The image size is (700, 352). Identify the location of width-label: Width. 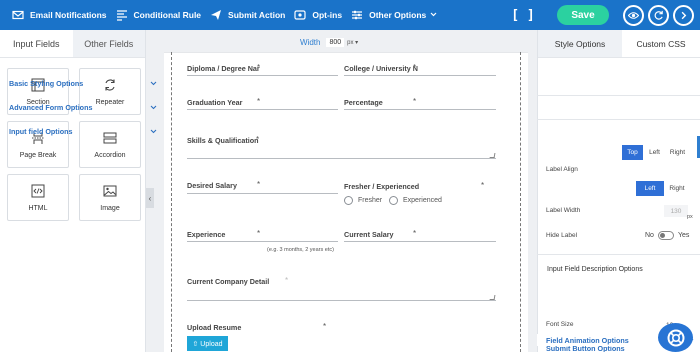
(310, 42).